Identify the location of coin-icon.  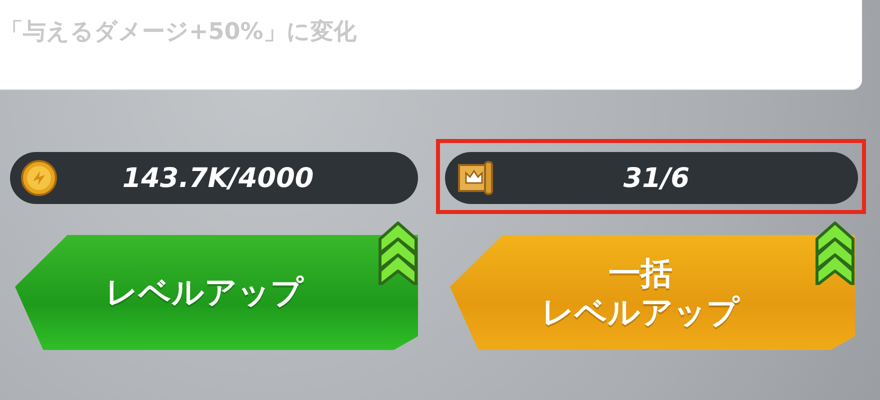
(39, 178).